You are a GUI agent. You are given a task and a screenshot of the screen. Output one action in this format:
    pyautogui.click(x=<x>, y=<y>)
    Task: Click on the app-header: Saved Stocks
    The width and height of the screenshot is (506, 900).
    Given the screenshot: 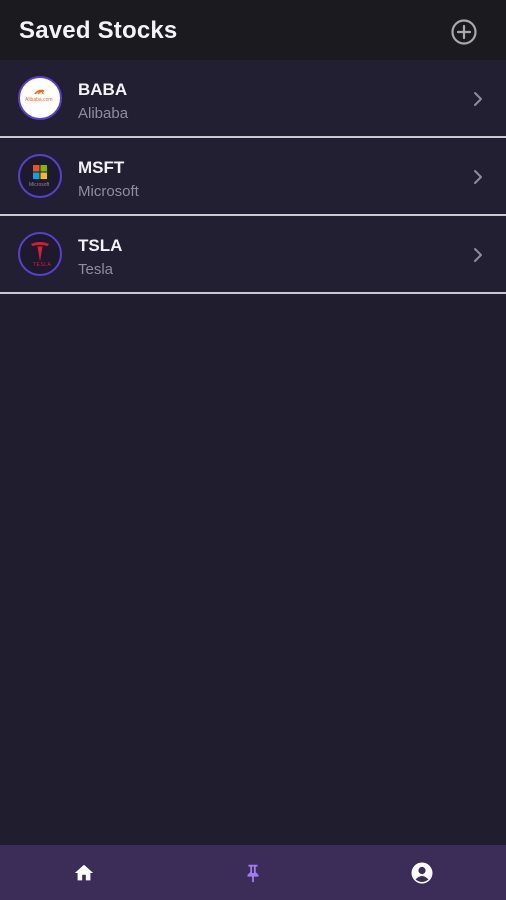 What is the action you would take?
    pyautogui.click(x=253, y=30)
    